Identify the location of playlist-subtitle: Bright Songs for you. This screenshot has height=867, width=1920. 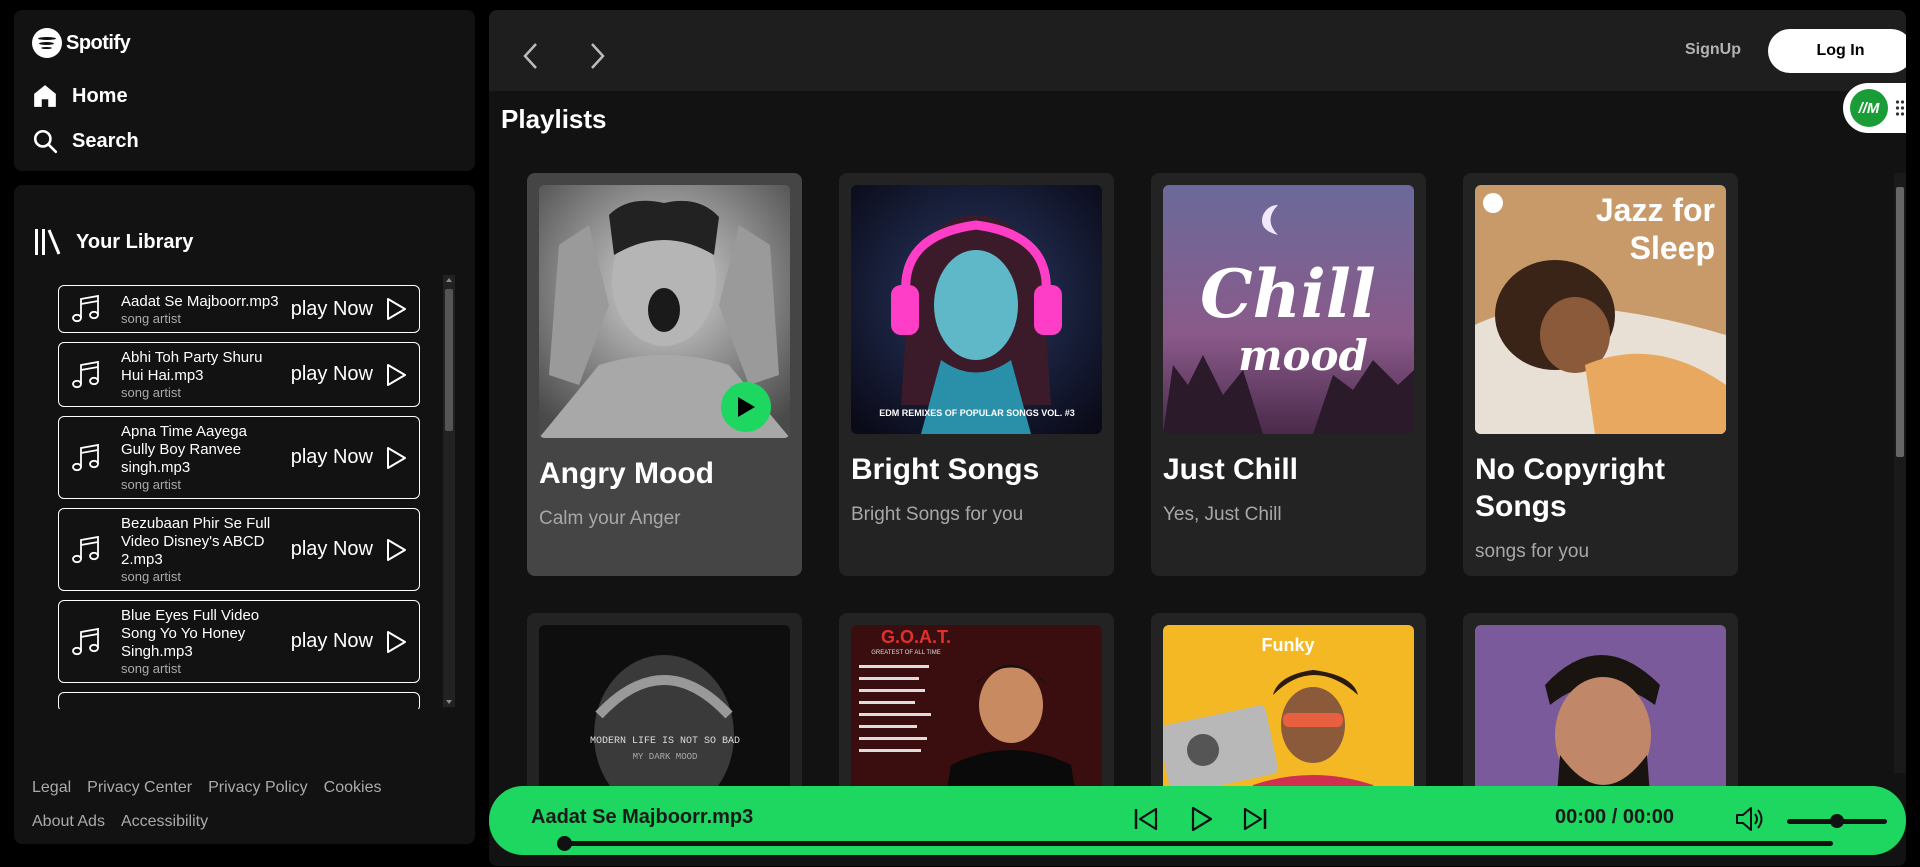
(937, 514).